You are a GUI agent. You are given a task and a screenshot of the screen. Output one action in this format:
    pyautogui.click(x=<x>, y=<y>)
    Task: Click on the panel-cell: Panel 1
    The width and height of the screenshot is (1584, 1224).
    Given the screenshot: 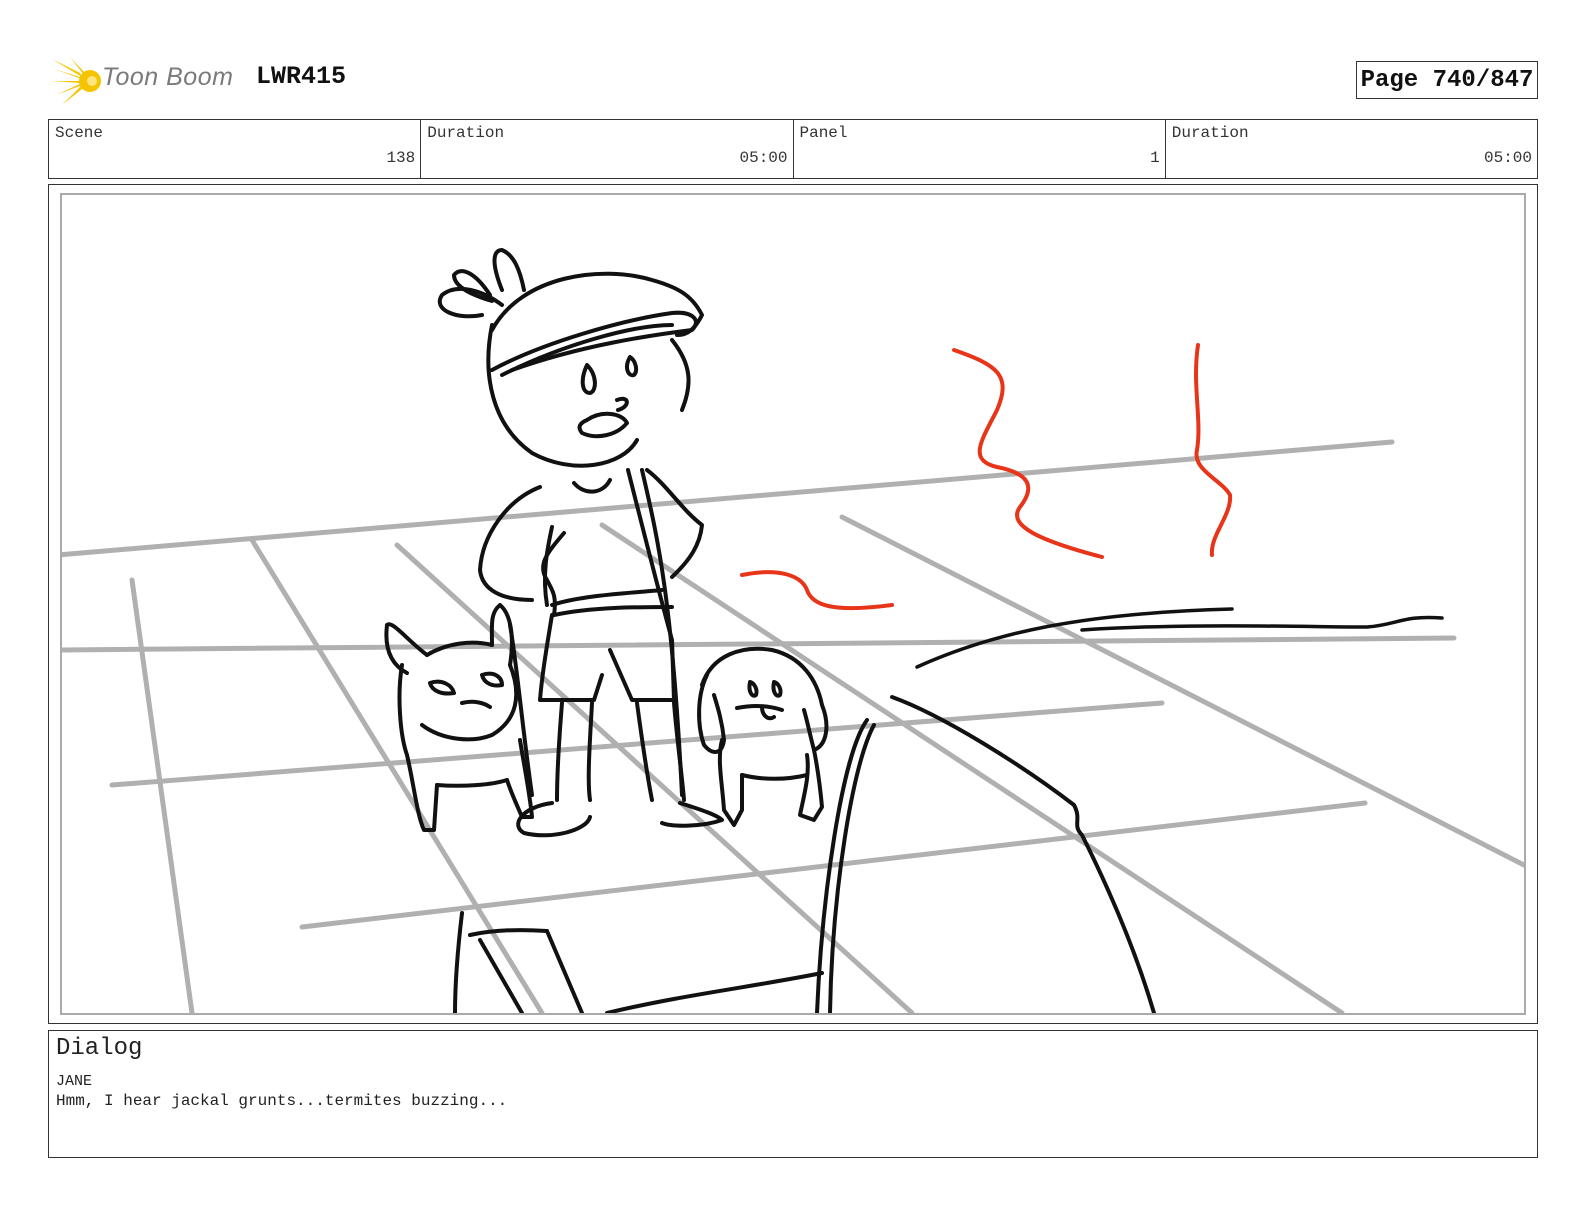 What is the action you would take?
    pyautogui.click(x=980, y=149)
    